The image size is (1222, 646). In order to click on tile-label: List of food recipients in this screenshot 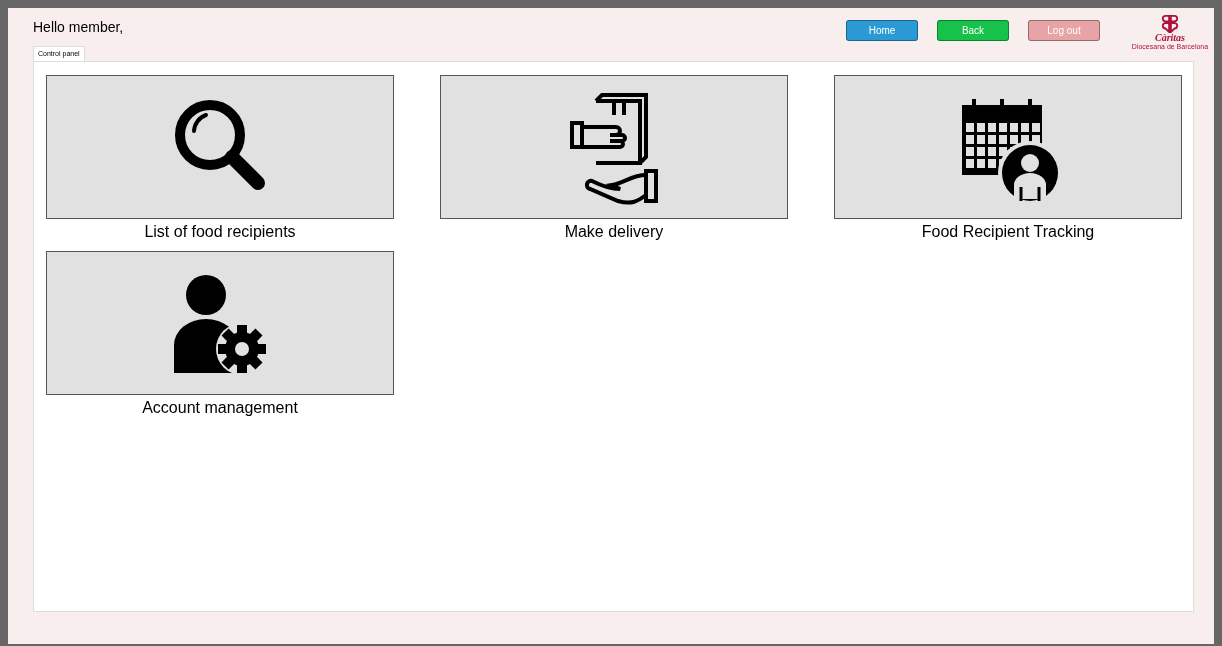, I will do `click(220, 232)`.